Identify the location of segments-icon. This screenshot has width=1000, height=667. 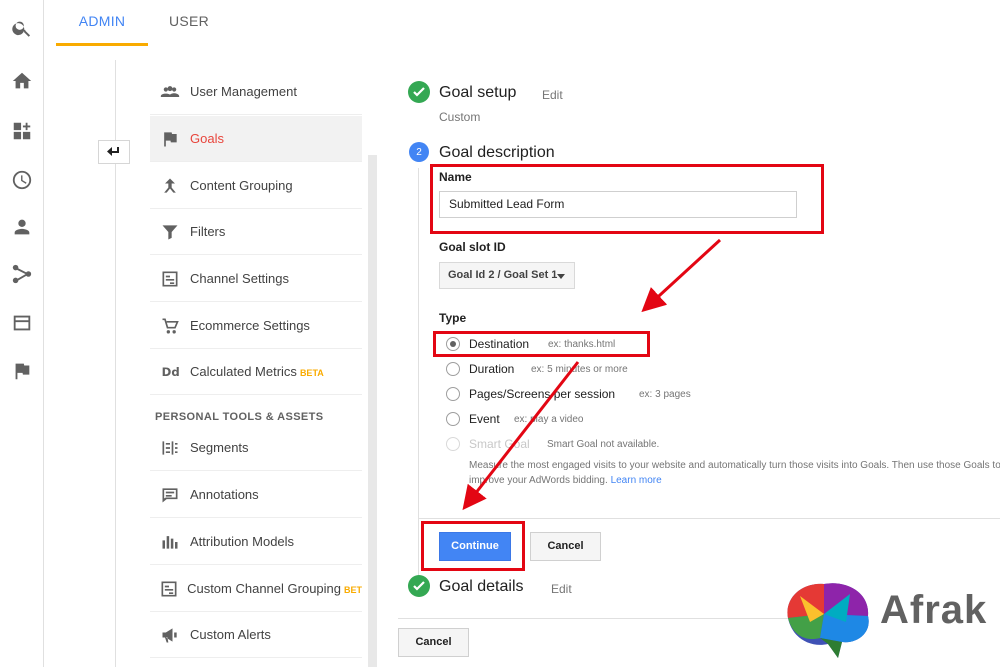
(170, 448).